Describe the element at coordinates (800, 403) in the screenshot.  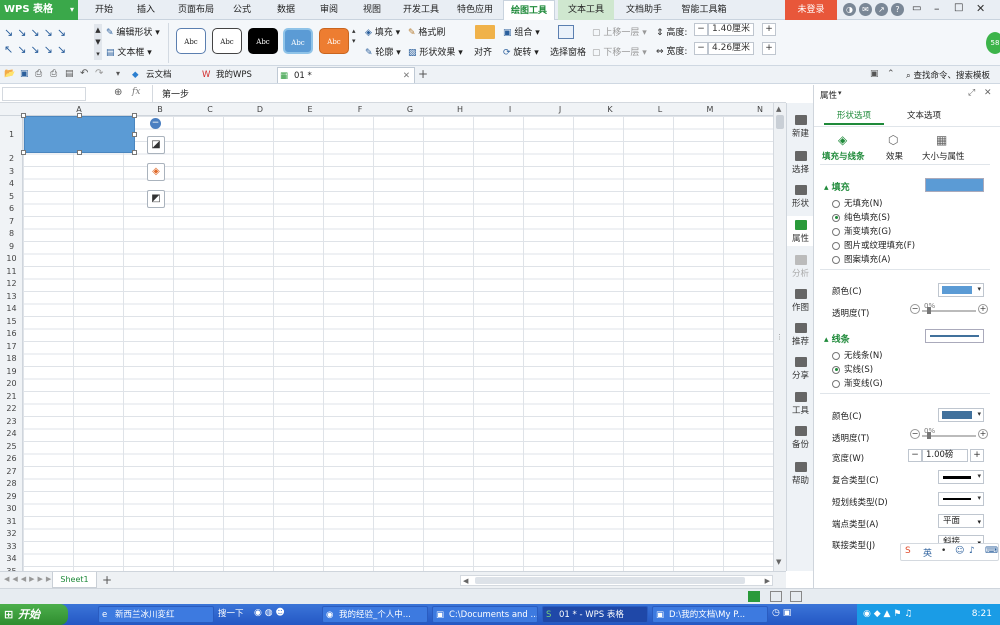
I see `side-panel-button: 工具` at that location.